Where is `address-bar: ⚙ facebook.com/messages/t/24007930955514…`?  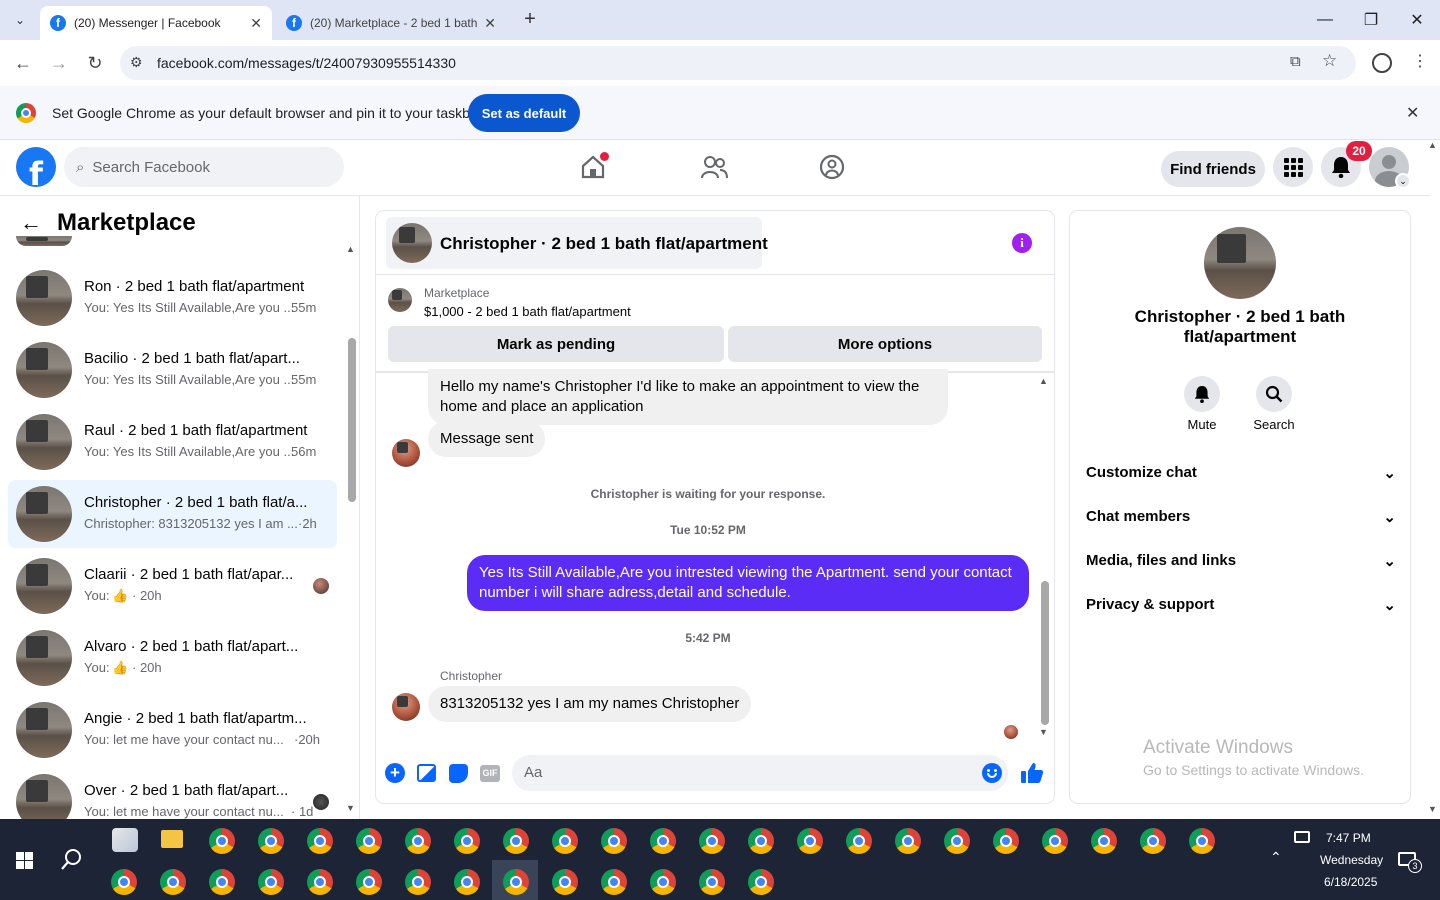
address-bar: ⚙ facebook.com/messages/t/24007930955514… is located at coordinates (738, 63).